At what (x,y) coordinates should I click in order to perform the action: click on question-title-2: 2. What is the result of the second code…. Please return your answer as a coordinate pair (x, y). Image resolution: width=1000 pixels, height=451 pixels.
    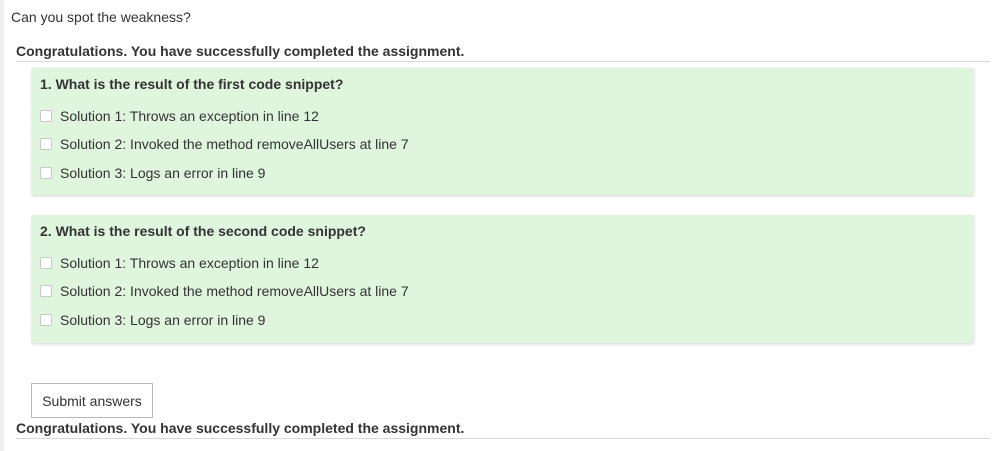
    Looking at the image, I should click on (203, 231).